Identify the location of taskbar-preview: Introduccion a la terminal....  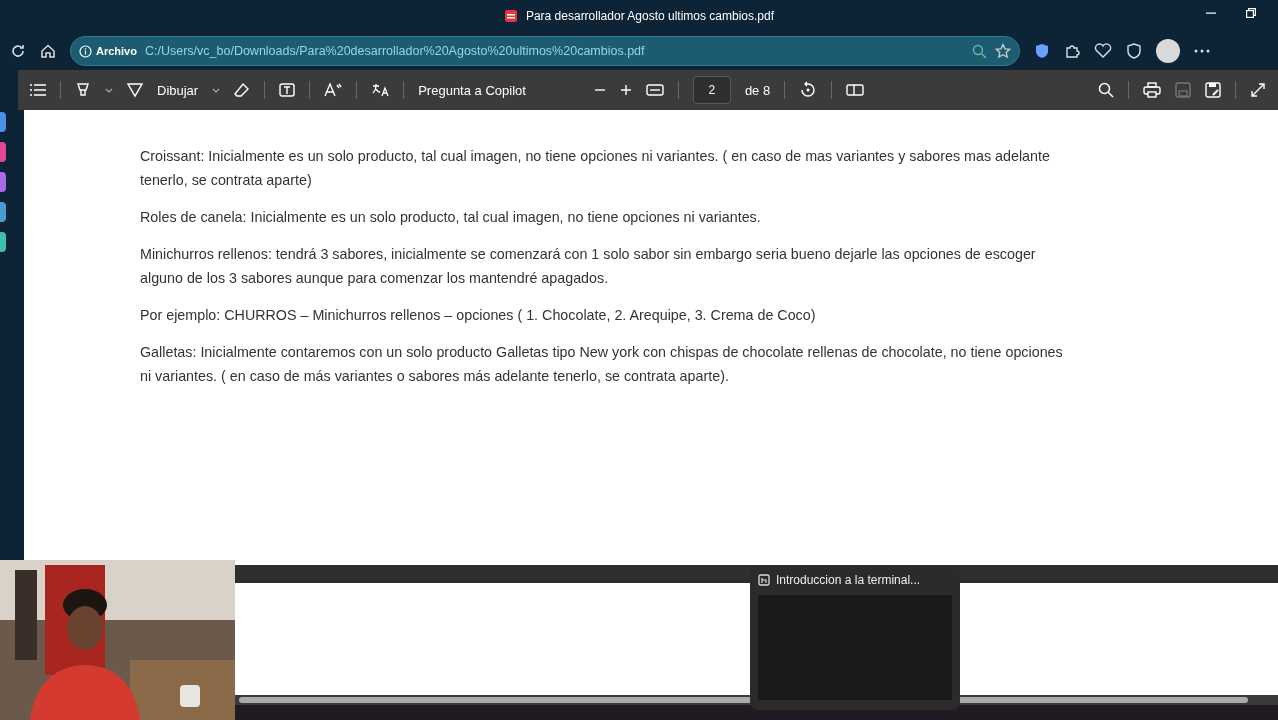
(855, 637).